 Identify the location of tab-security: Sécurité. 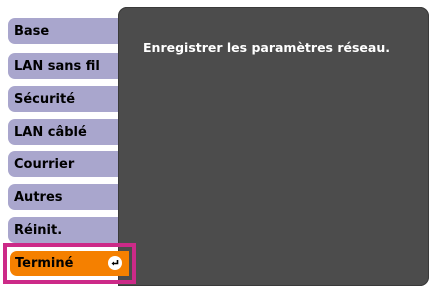
(67, 99).